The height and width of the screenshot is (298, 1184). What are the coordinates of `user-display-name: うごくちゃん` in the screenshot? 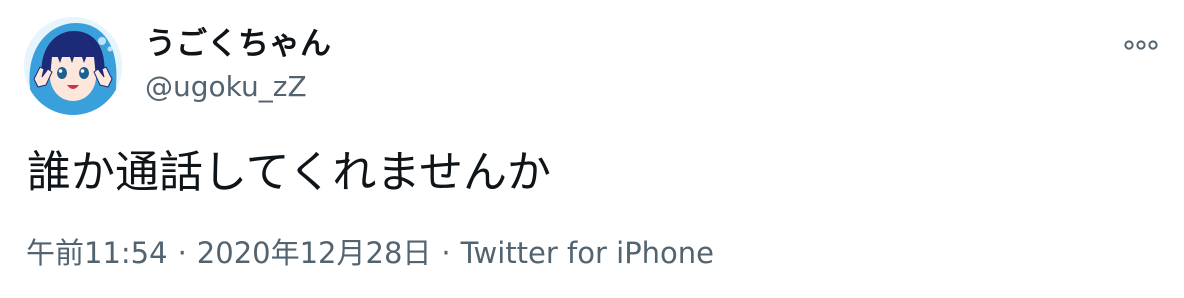 It's located at (238, 44).